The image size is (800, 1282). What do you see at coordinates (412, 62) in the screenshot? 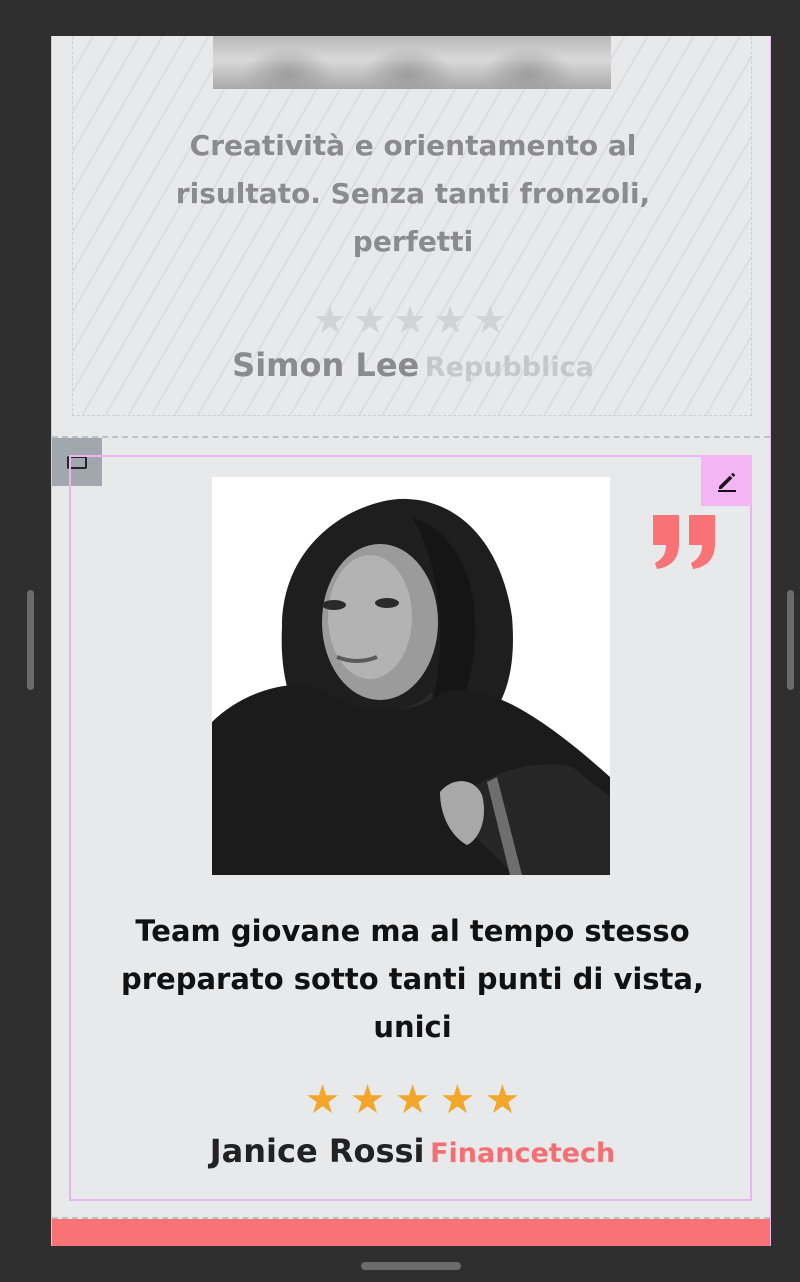
I see `testimonial-photo-previous` at bounding box center [412, 62].